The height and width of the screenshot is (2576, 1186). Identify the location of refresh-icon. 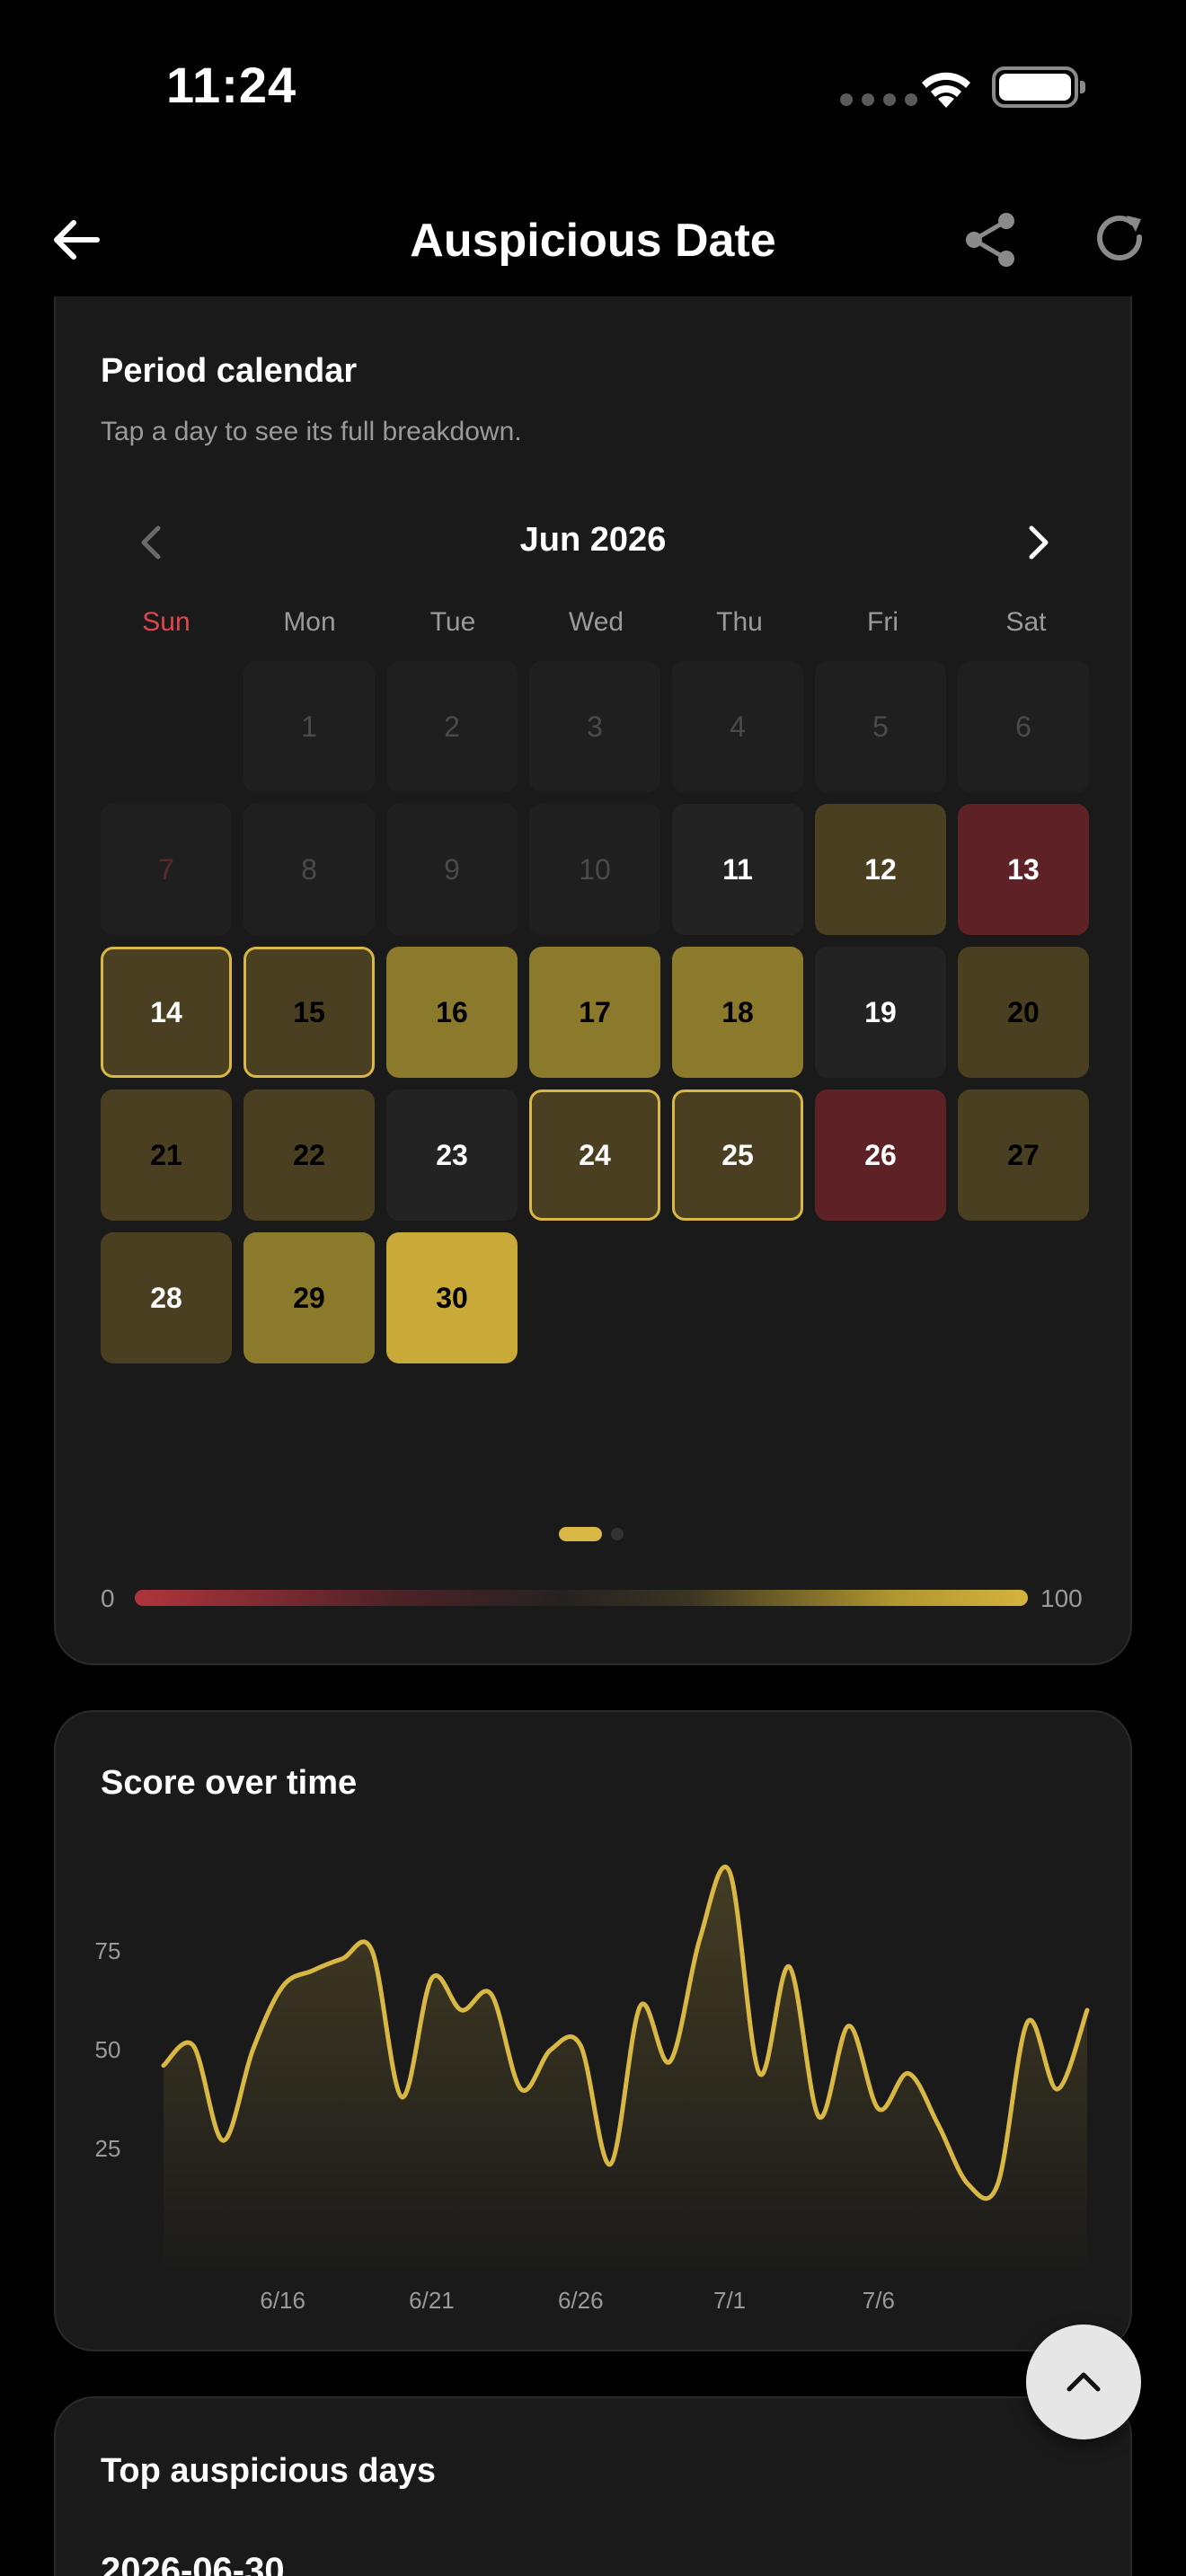
(1120, 240).